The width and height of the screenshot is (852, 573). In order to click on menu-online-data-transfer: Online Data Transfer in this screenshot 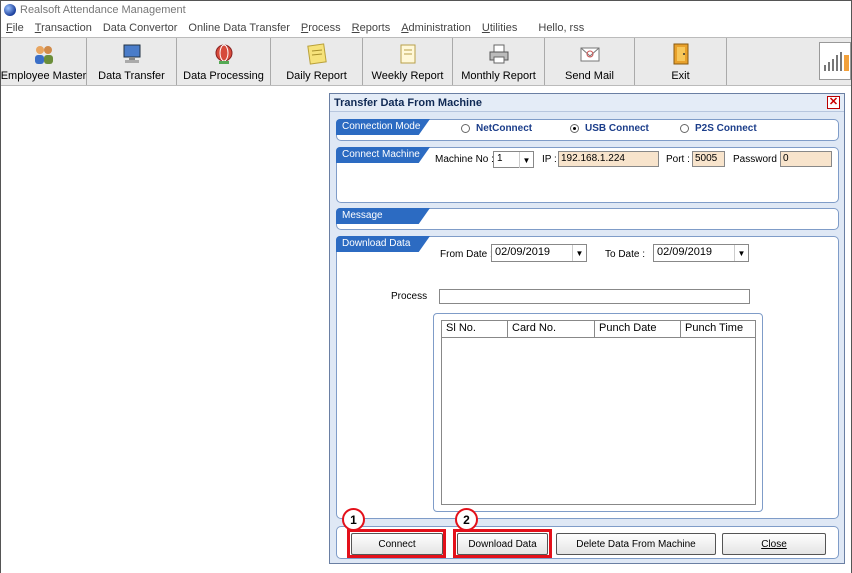, I will do `click(239, 28)`.